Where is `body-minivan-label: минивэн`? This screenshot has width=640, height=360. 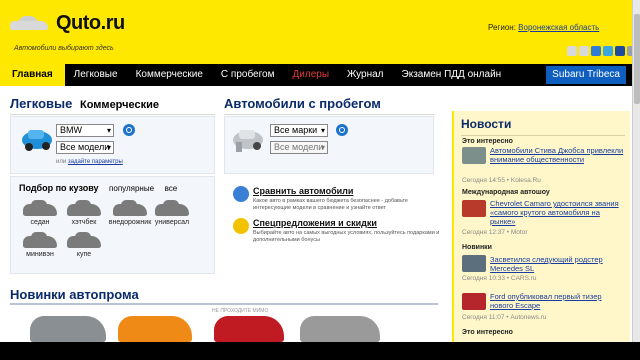
body-minivan-label: минивэн is located at coordinates (40, 254).